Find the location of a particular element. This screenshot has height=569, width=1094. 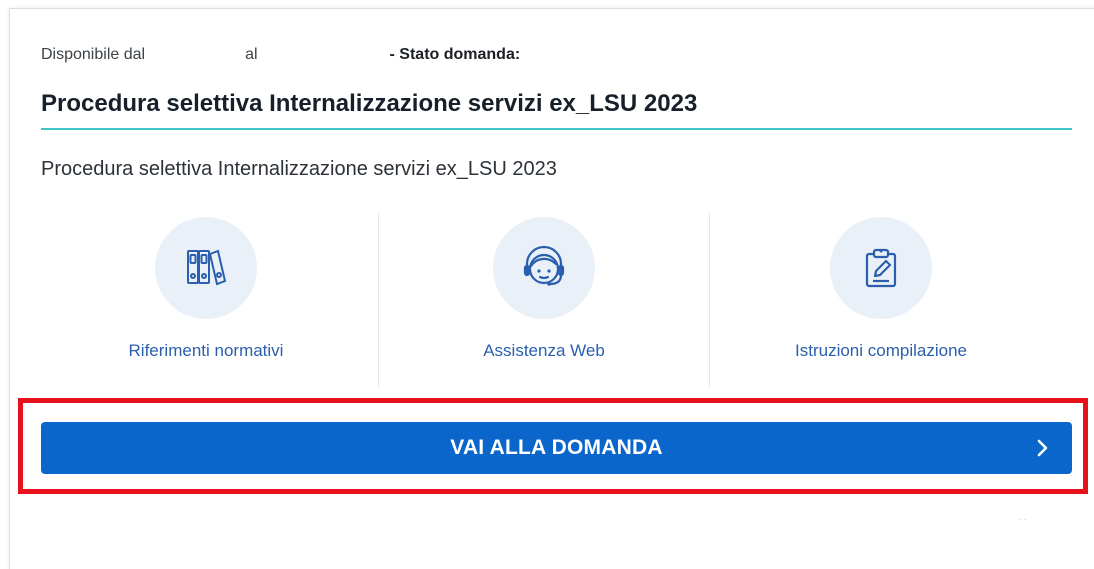

headset-agent-icon-circle is located at coordinates (544, 268).